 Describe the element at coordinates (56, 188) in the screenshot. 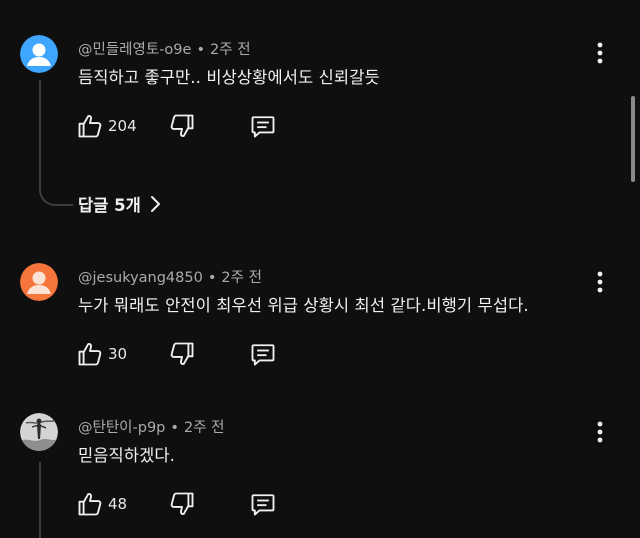

I see `thread-connector` at that location.